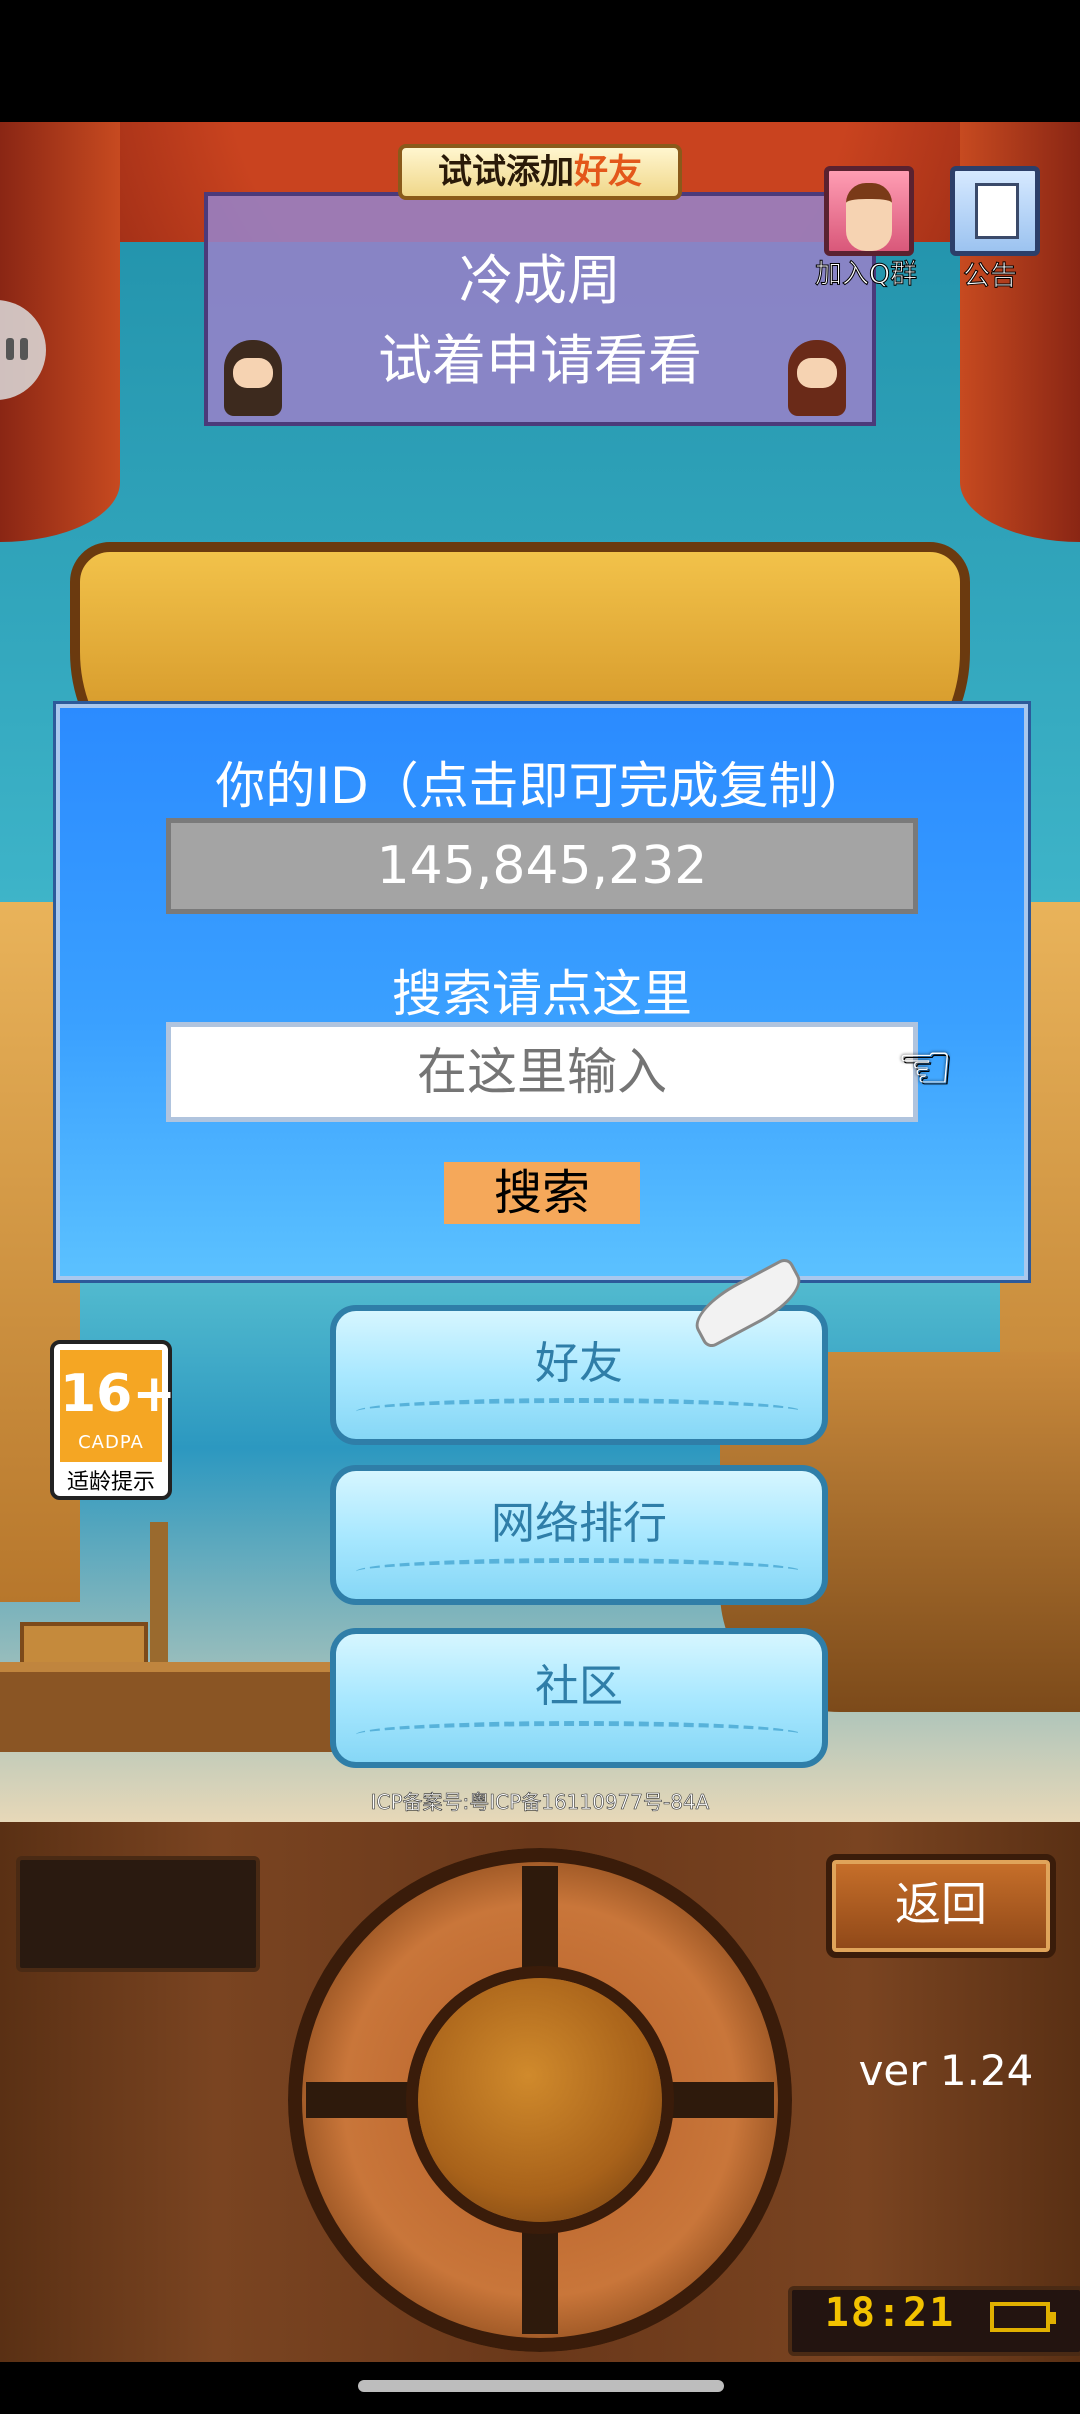  I want to click on player-id-copy-field: 145,845,232, so click(542, 866).